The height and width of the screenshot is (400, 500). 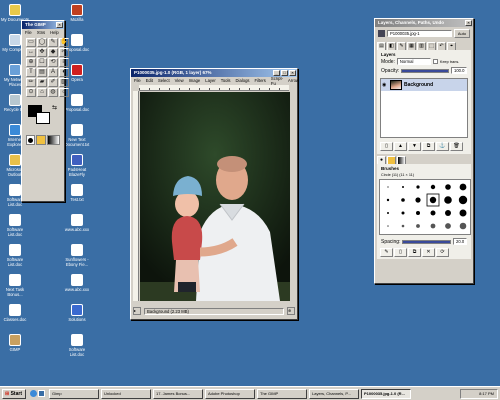 What do you see at coordinates (74, 393) in the screenshot?
I see `taskbar-button: Gimp` at bounding box center [74, 393].